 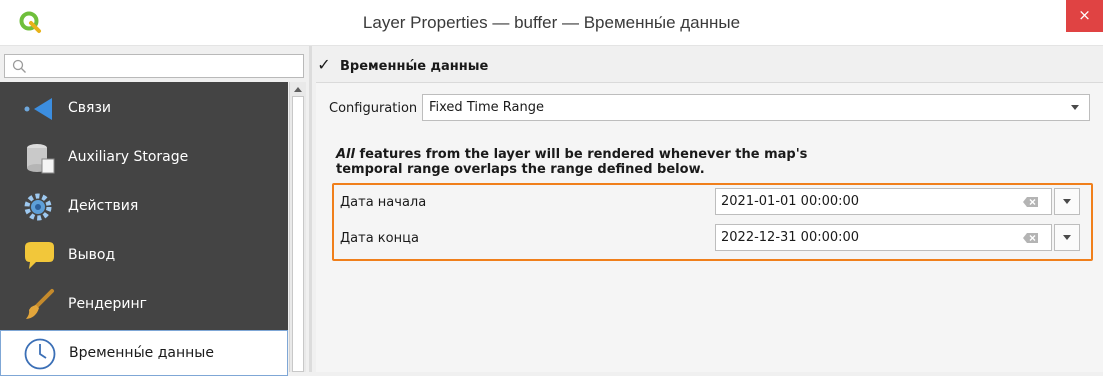 I want to click on sidebar-item-rendering: Рендеринг, so click(x=144, y=305).